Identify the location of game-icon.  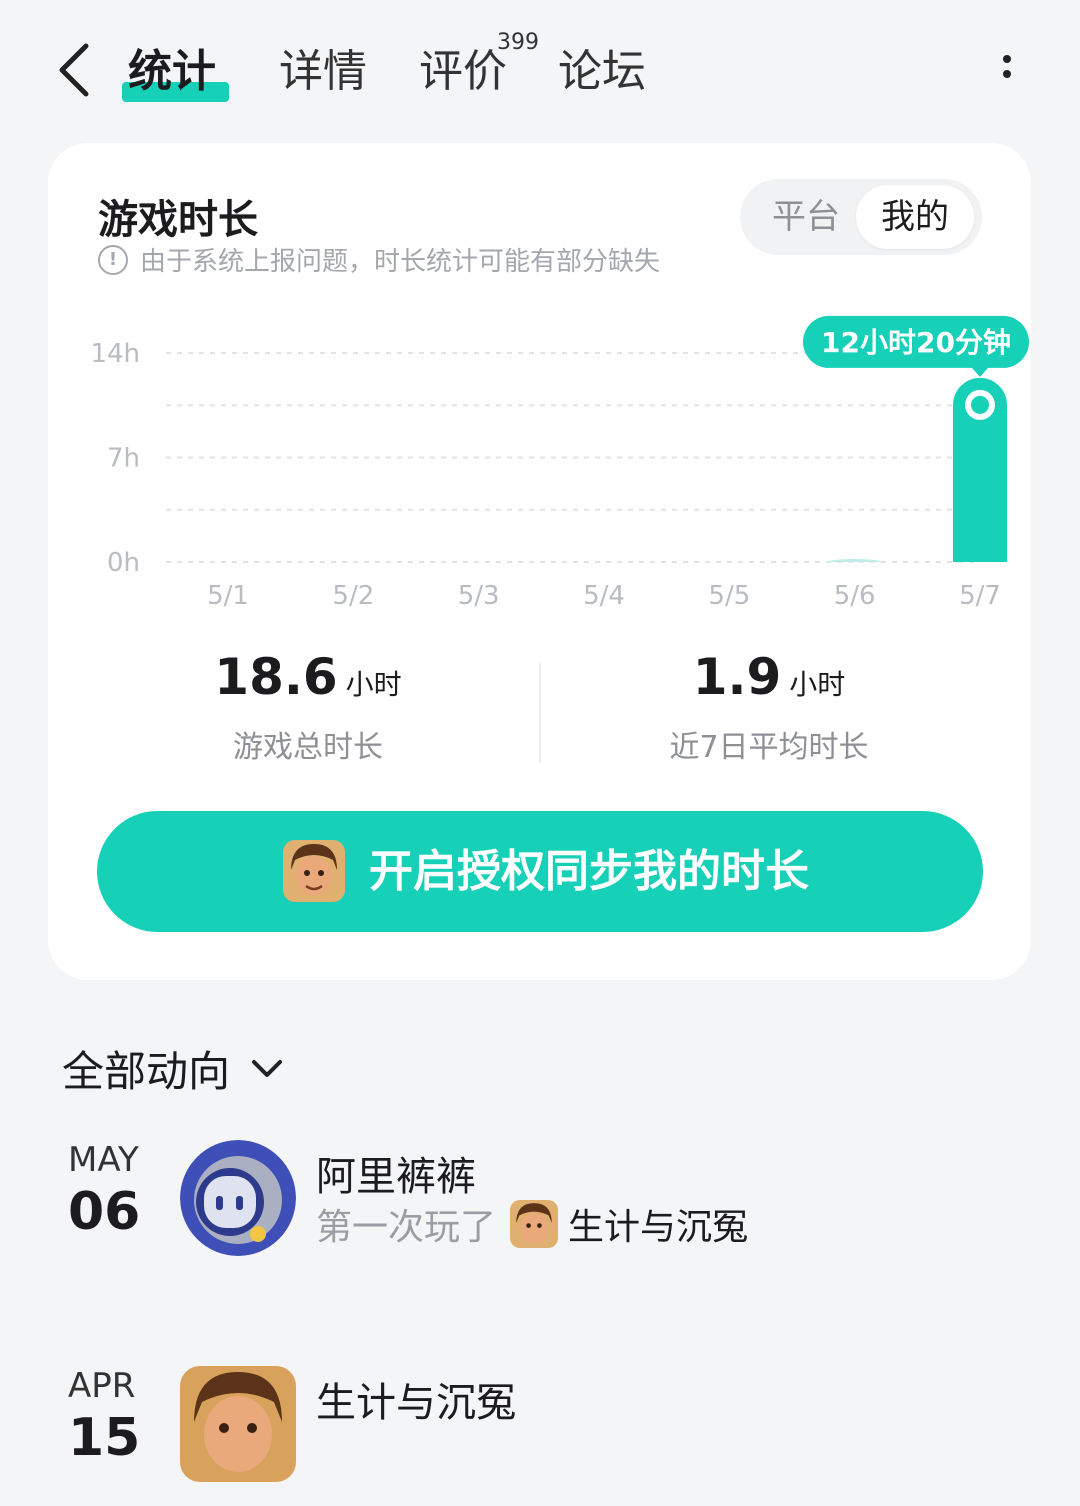
(534, 1224).